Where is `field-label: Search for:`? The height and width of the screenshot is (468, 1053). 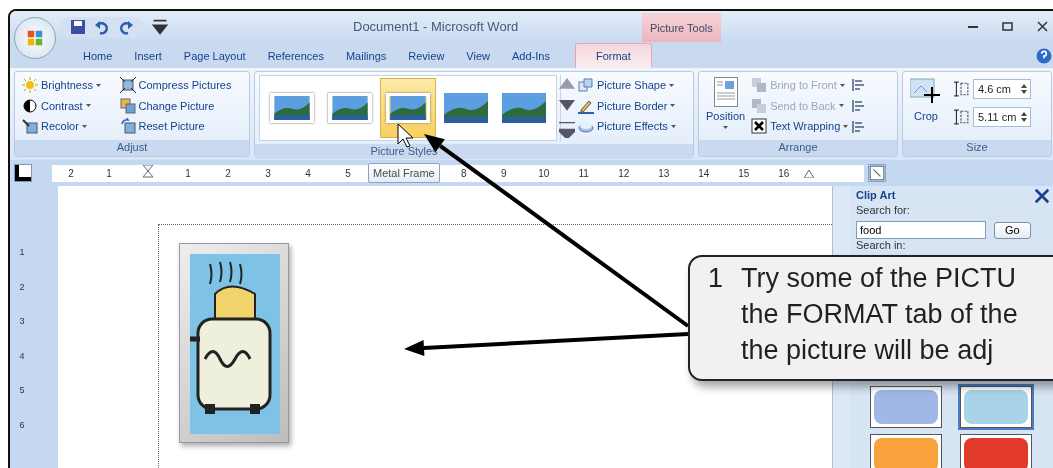 field-label: Search for: is located at coordinates (883, 211).